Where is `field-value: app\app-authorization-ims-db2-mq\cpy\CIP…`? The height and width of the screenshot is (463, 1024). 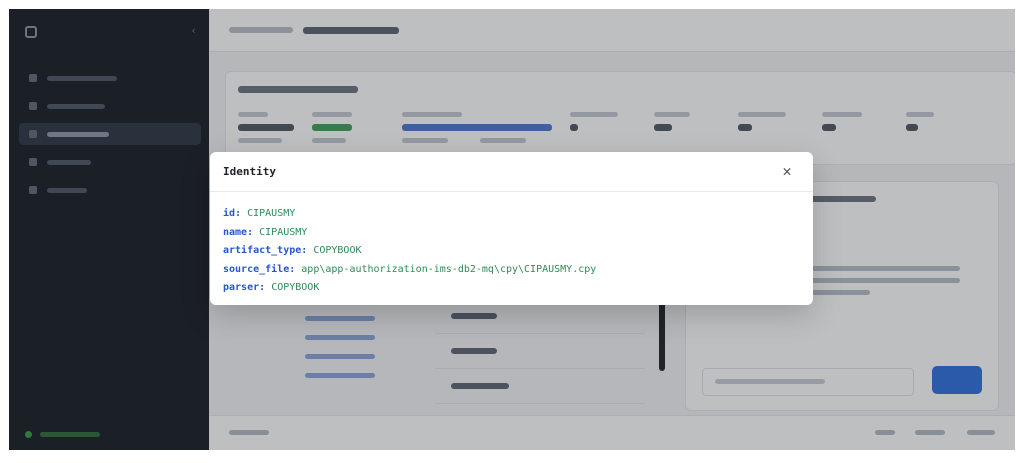 field-value: app\app-authorization-ims-db2-mq\cpy\CIP… is located at coordinates (449, 269).